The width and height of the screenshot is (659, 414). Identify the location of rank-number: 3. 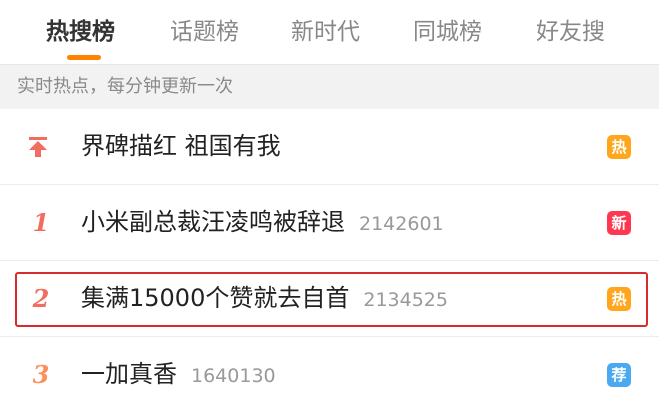
(41, 374).